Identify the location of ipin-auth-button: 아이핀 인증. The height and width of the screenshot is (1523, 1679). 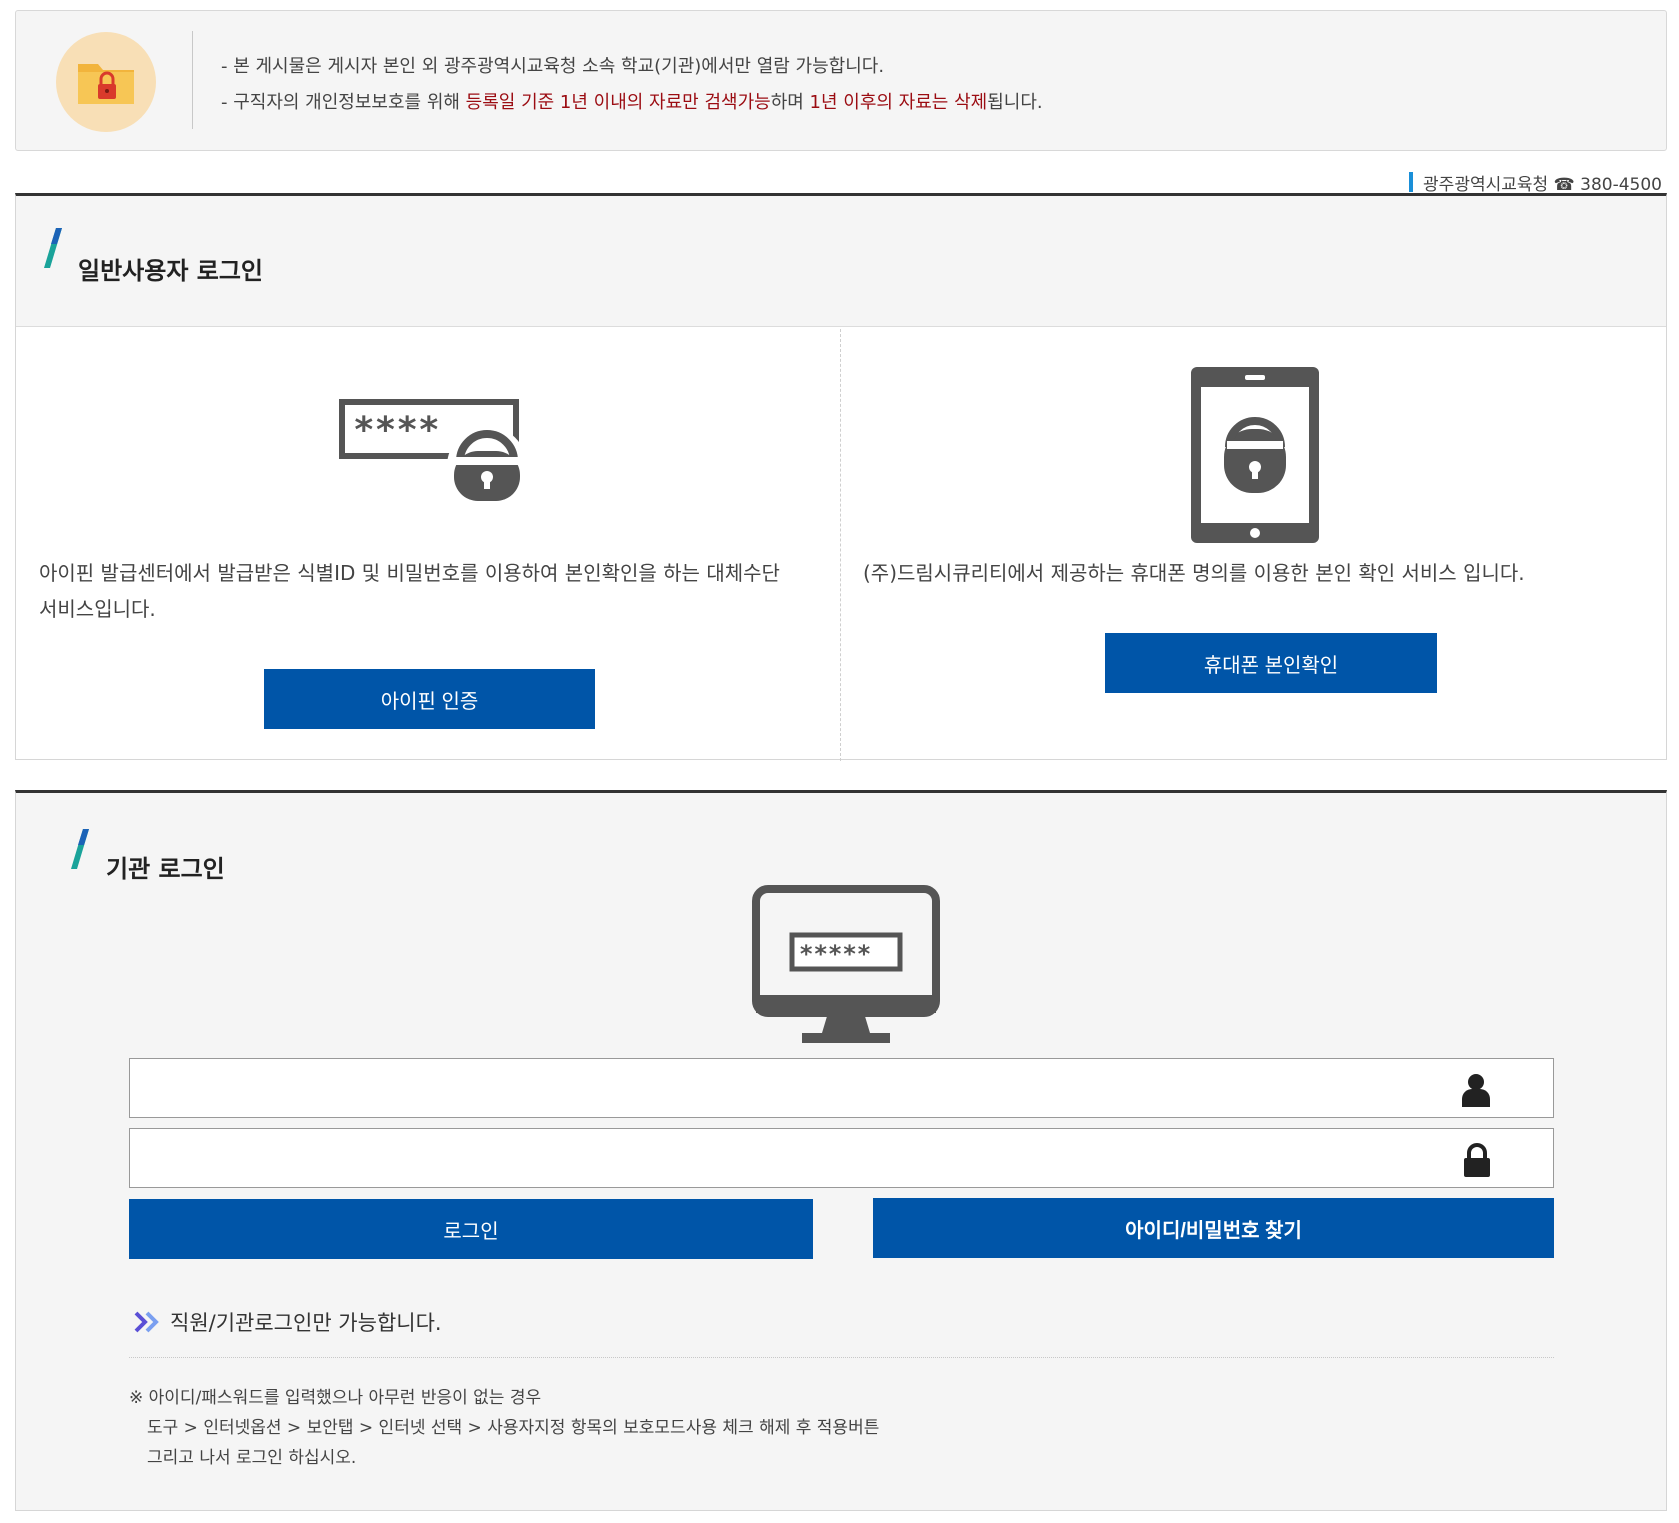
(429, 699).